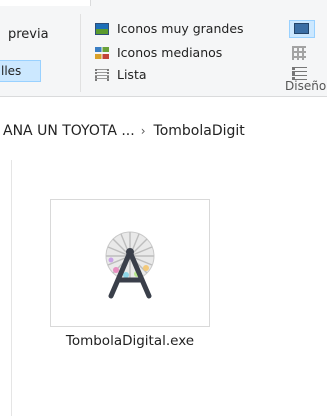 This screenshot has height=416, width=327. I want to click on breadcrumb-item: TombolaDigit, so click(199, 131).